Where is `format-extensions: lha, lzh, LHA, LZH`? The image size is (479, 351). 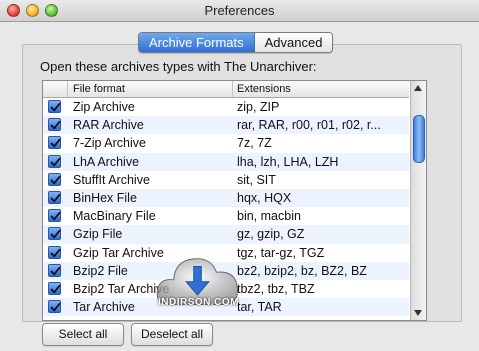
format-extensions: lha, lzh, LHA, LZH is located at coordinates (288, 161).